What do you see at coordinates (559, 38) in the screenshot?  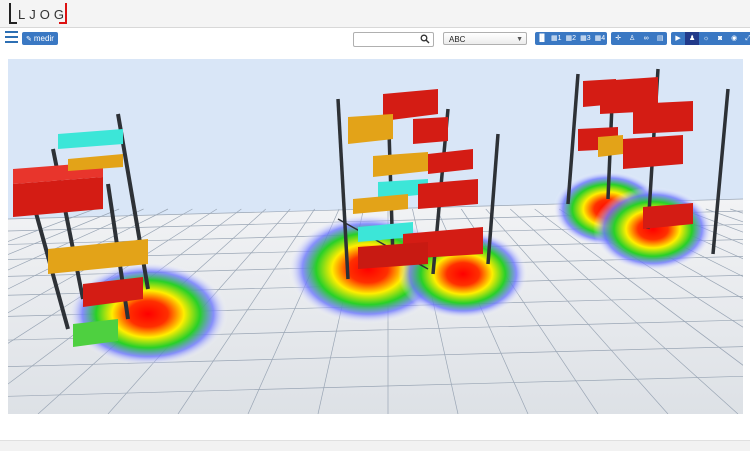 I see `grid-1-label: 1` at bounding box center [559, 38].